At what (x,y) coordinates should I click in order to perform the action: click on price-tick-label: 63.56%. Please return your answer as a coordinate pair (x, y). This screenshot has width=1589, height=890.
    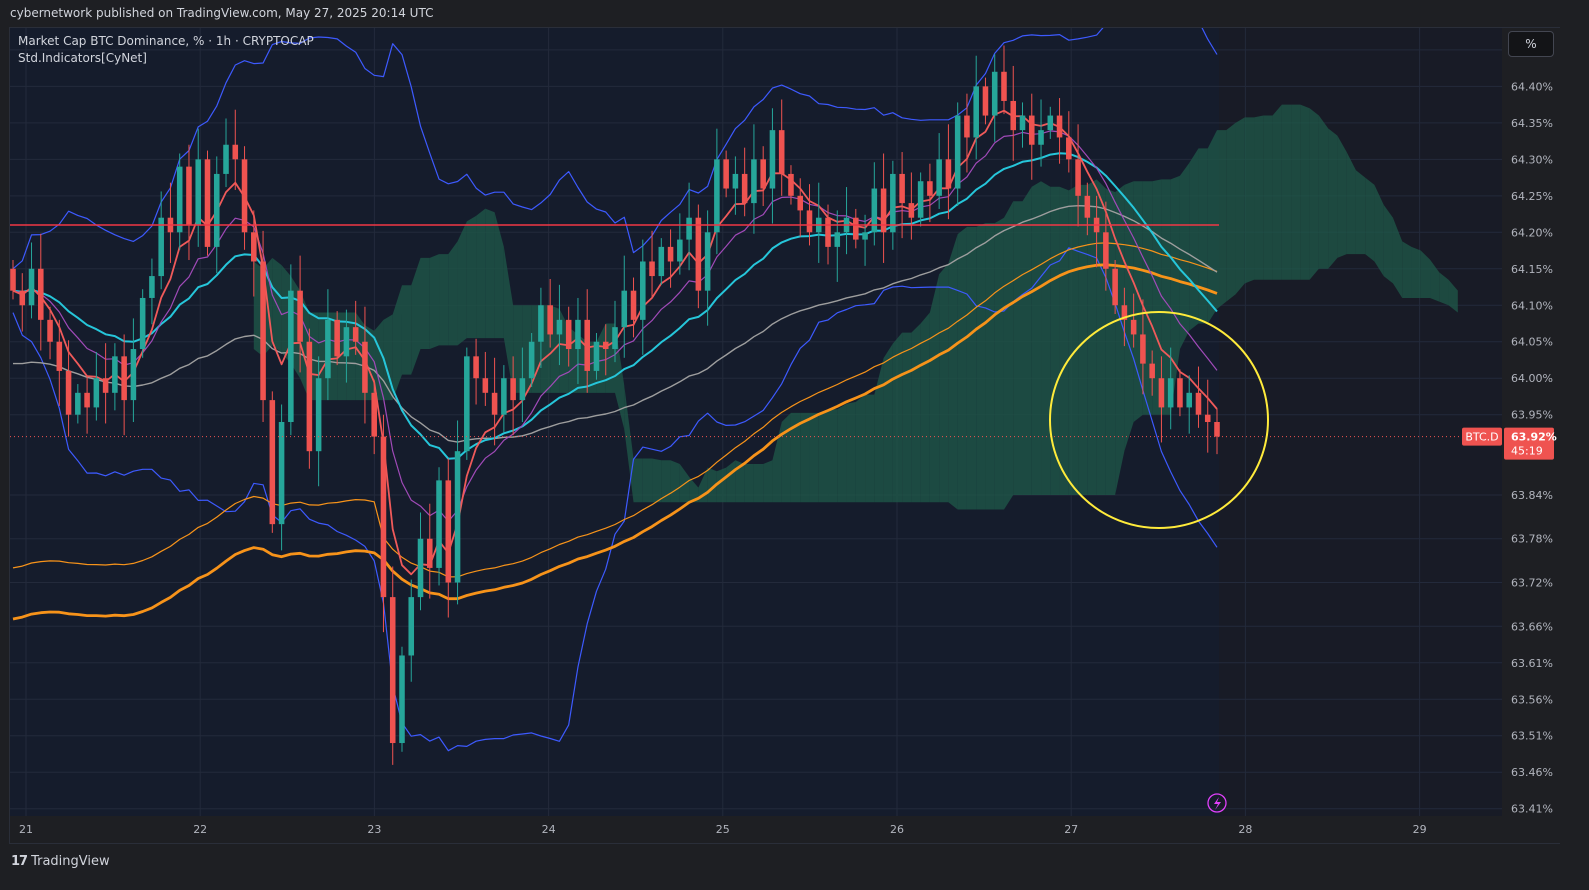
    Looking at the image, I should click on (1532, 699).